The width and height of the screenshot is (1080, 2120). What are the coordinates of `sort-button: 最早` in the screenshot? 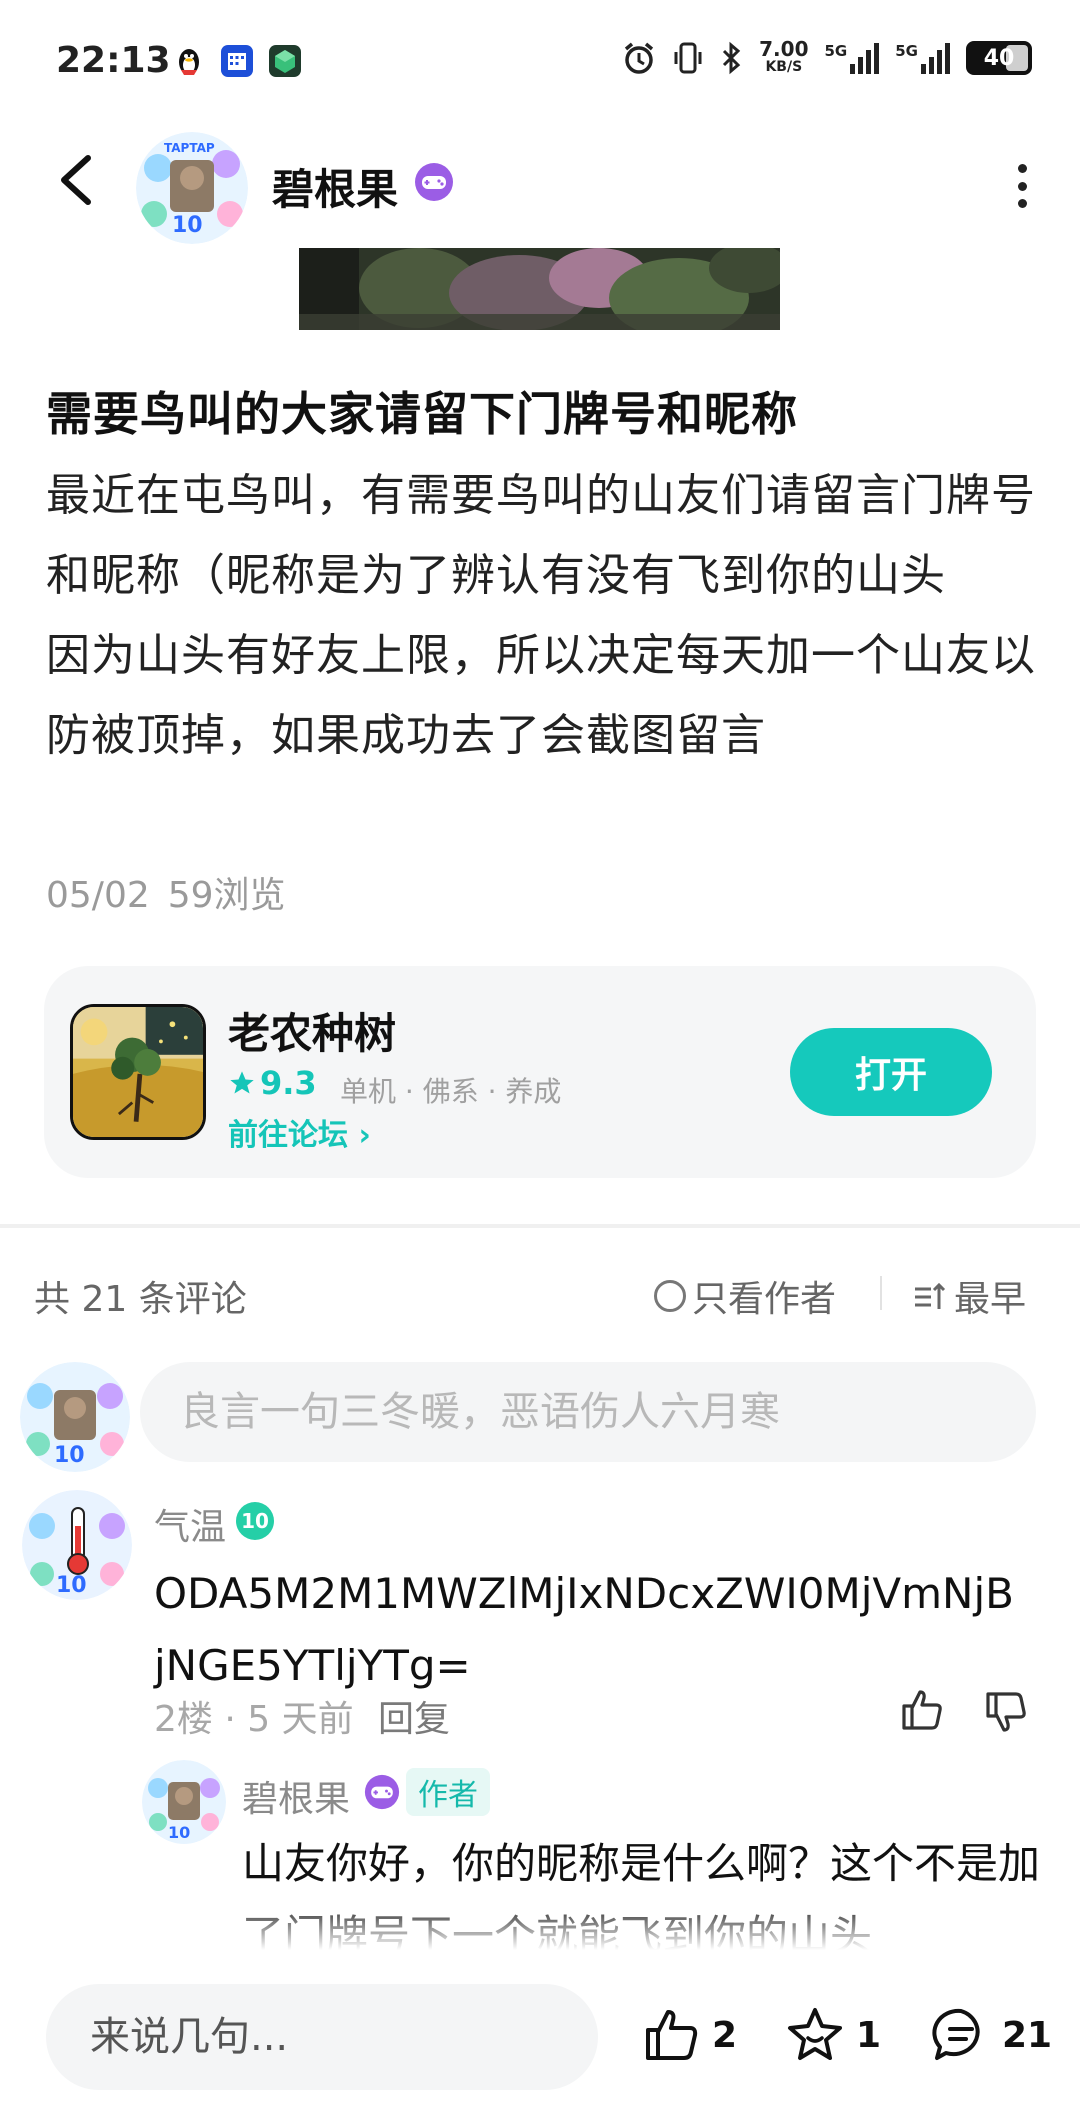 It's located at (969, 1296).